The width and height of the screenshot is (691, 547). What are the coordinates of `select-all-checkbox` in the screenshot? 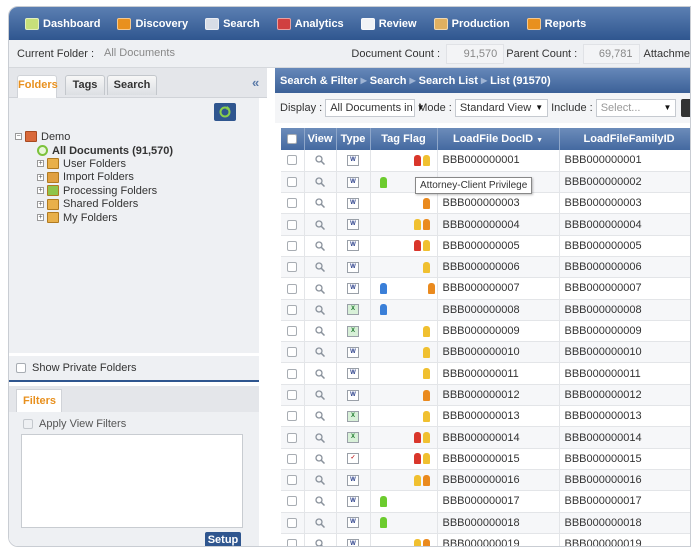 It's located at (292, 139).